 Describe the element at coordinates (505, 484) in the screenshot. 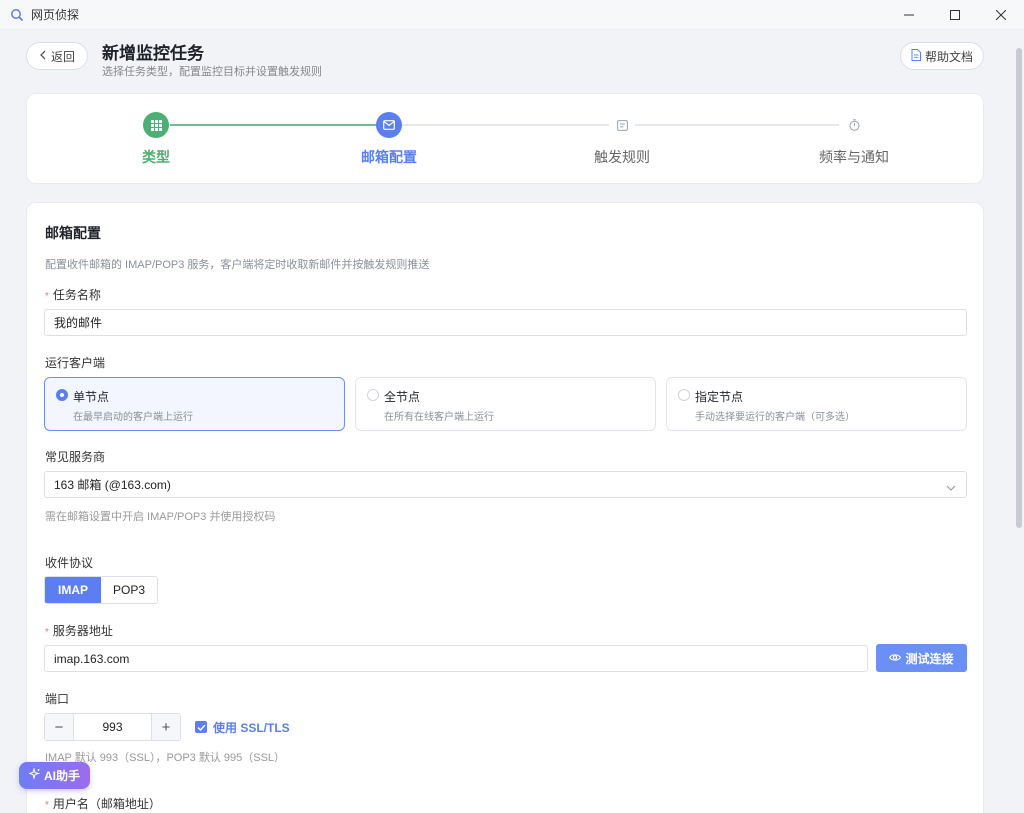

I see `provider-select: 163 邮箱 (@163.com)` at that location.